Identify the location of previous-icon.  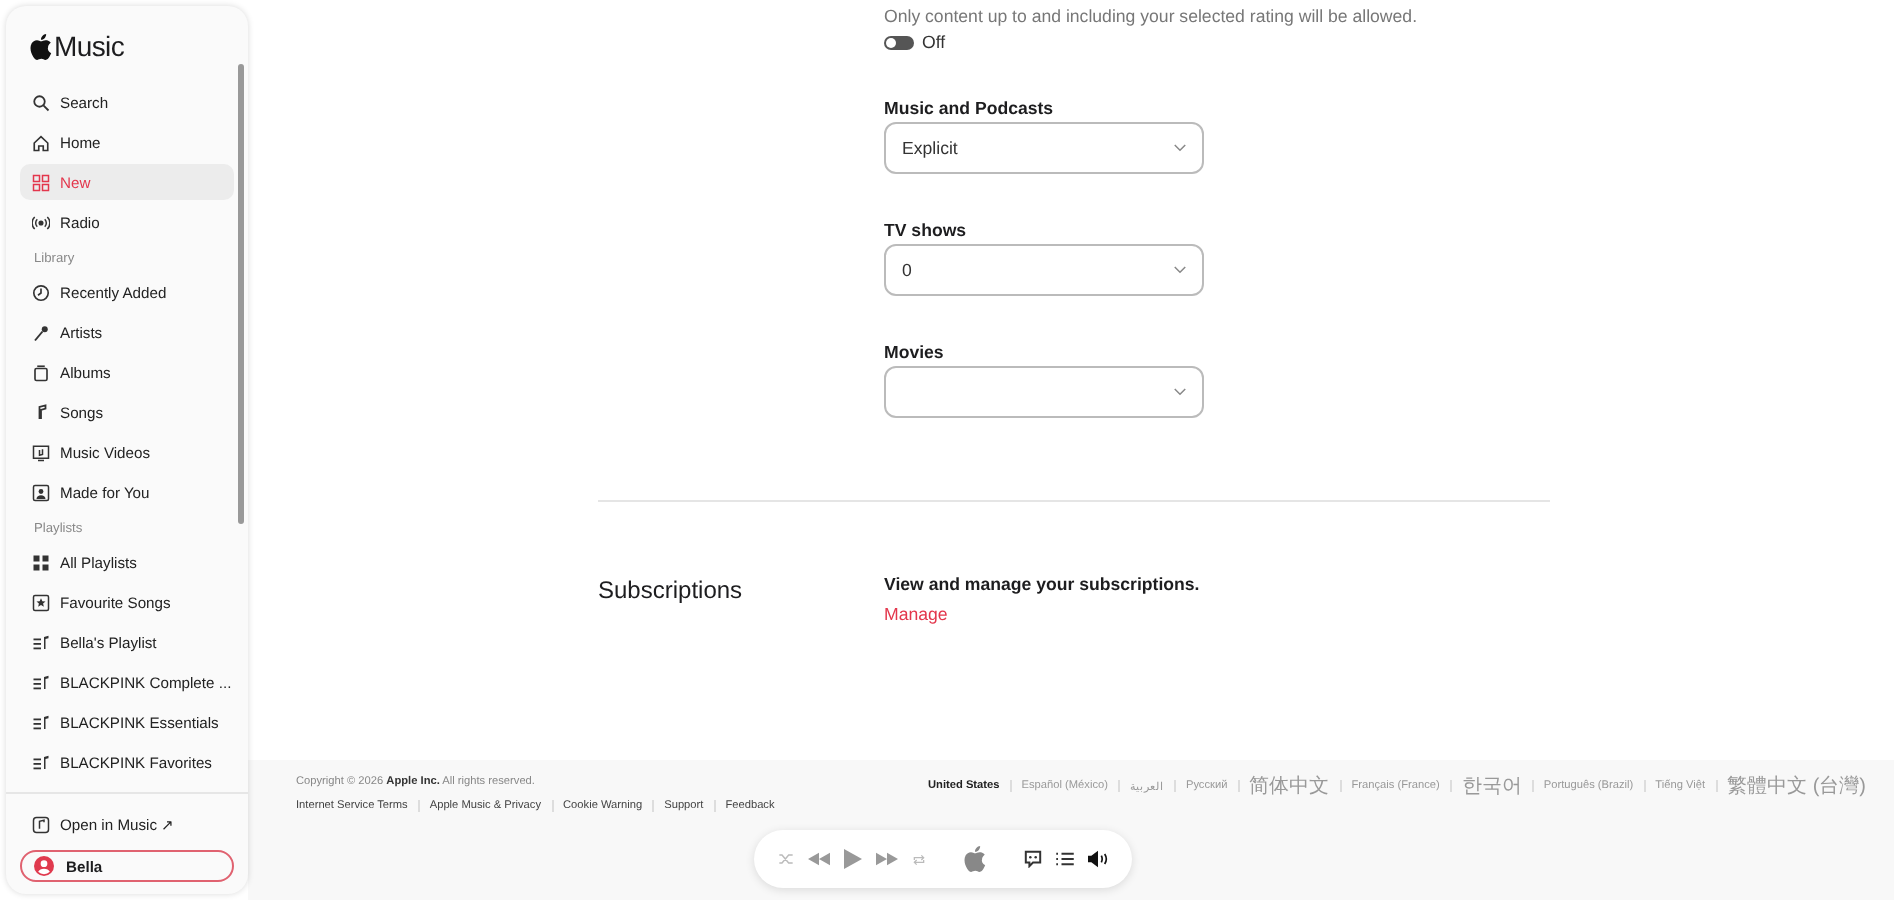
(819, 859).